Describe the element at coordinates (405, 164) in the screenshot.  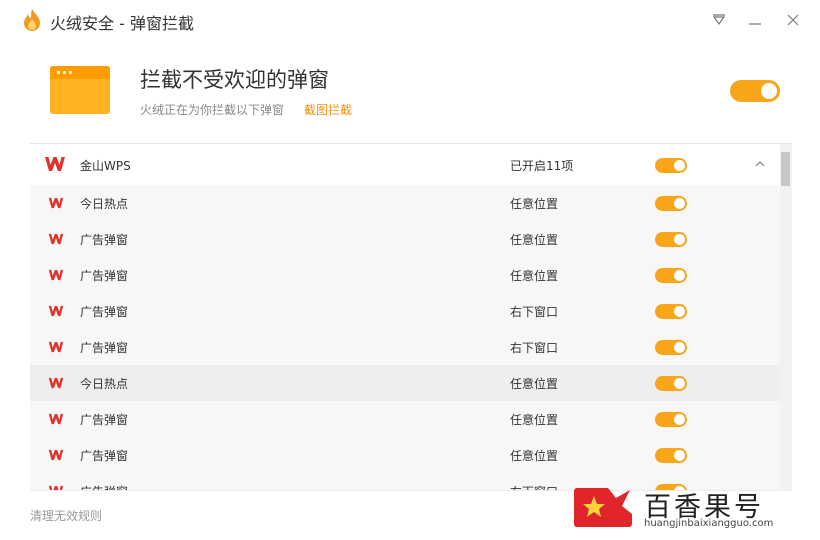
I see `group-row-wps: 金山WPS 已开启11项` at that location.